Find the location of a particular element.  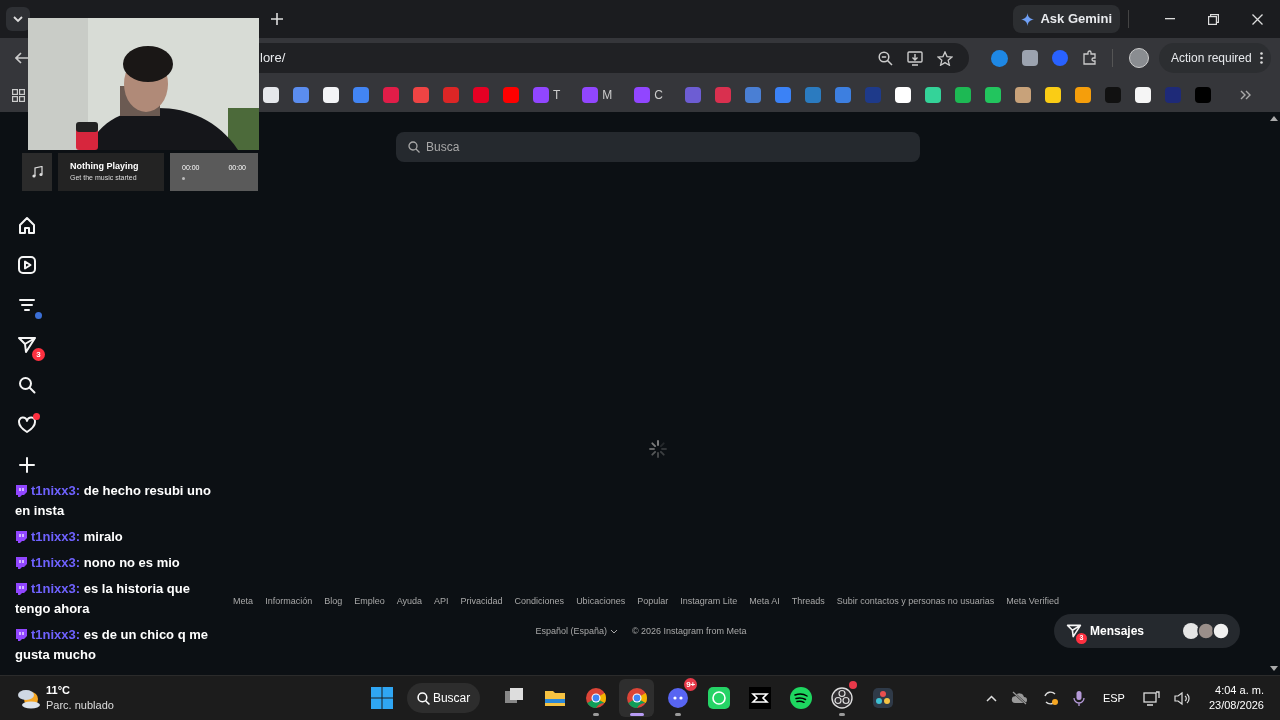

cloud-off-icon is located at coordinates (1019, 698).